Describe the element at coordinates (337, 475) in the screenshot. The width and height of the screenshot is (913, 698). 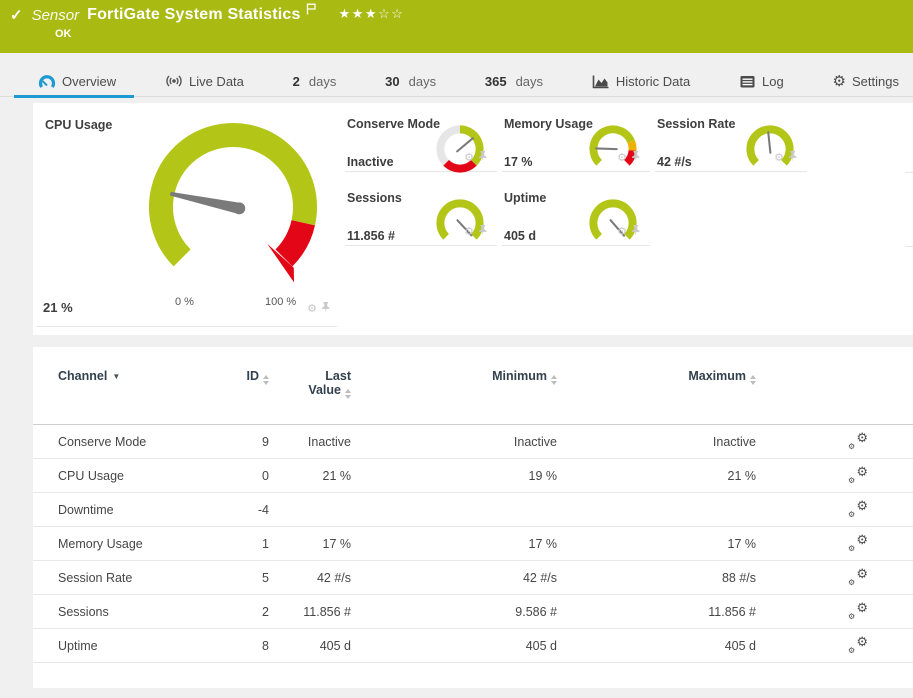
I see `last-value: 21 %` at that location.